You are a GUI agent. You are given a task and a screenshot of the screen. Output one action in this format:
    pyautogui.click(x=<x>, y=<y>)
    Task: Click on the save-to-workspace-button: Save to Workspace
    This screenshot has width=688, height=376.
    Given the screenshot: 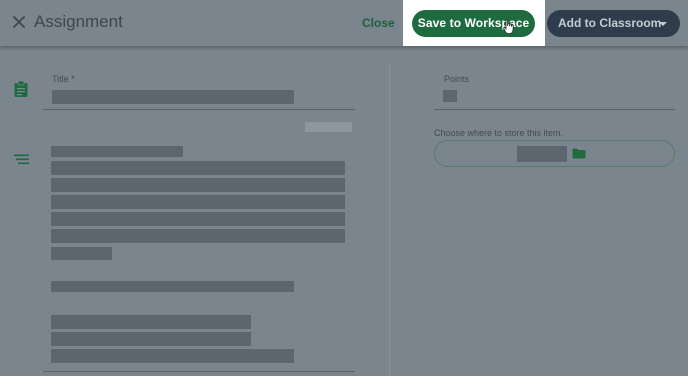 What is the action you would take?
    pyautogui.click(x=473, y=23)
    